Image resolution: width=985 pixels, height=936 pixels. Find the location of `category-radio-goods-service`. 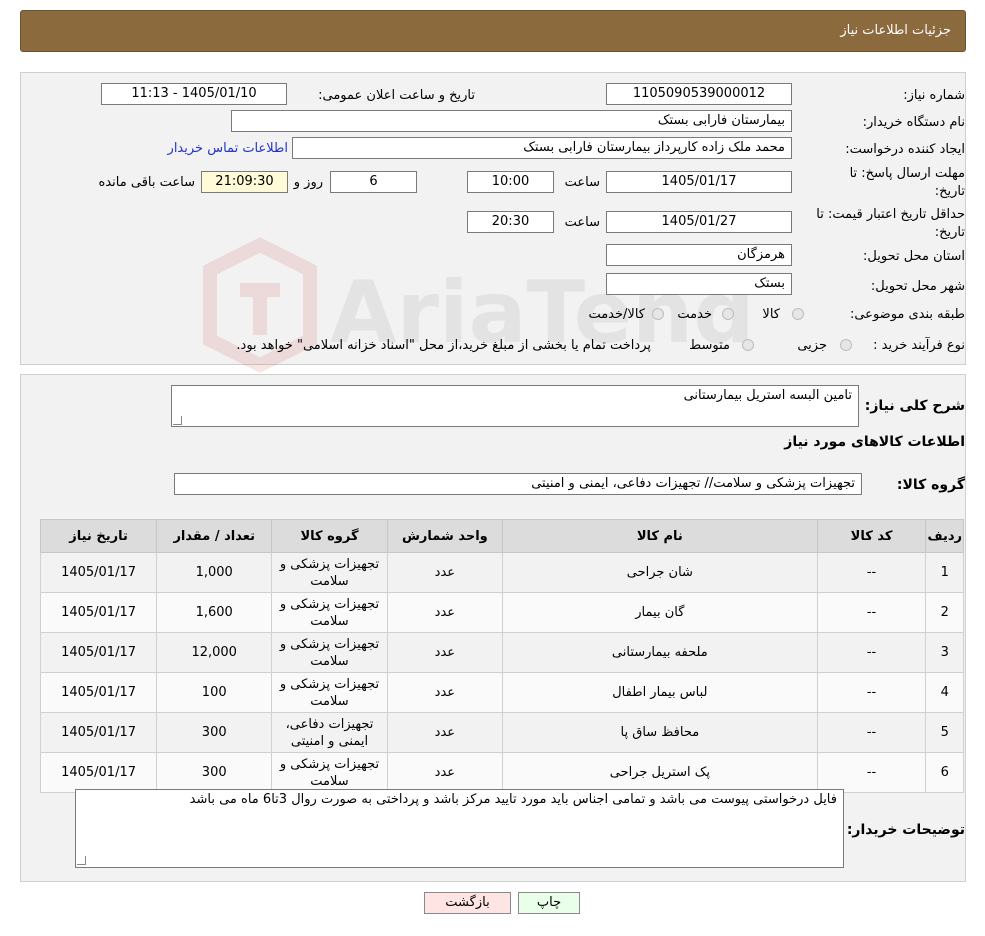

category-radio-goods-service is located at coordinates (658, 314).